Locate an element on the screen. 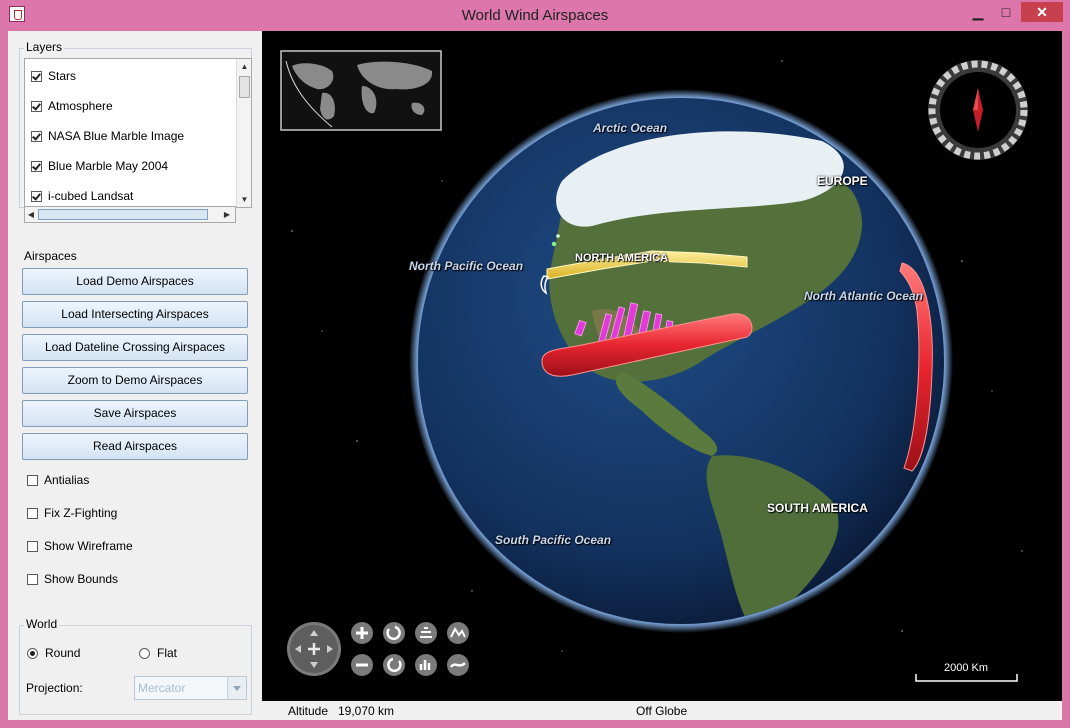  arctic-ocean-label: Arctic Ocean is located at coordinates (629, 128).